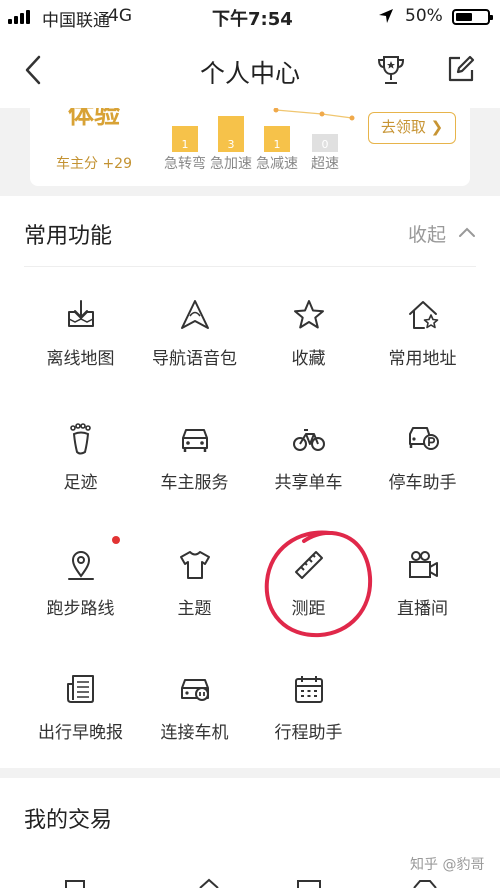 The width and height of the screenshot is (500, 888). What do you see at coordinates (422, 483) in the screenshot?
I see `function-label: 停车助手` at bounding box center [422, 483].